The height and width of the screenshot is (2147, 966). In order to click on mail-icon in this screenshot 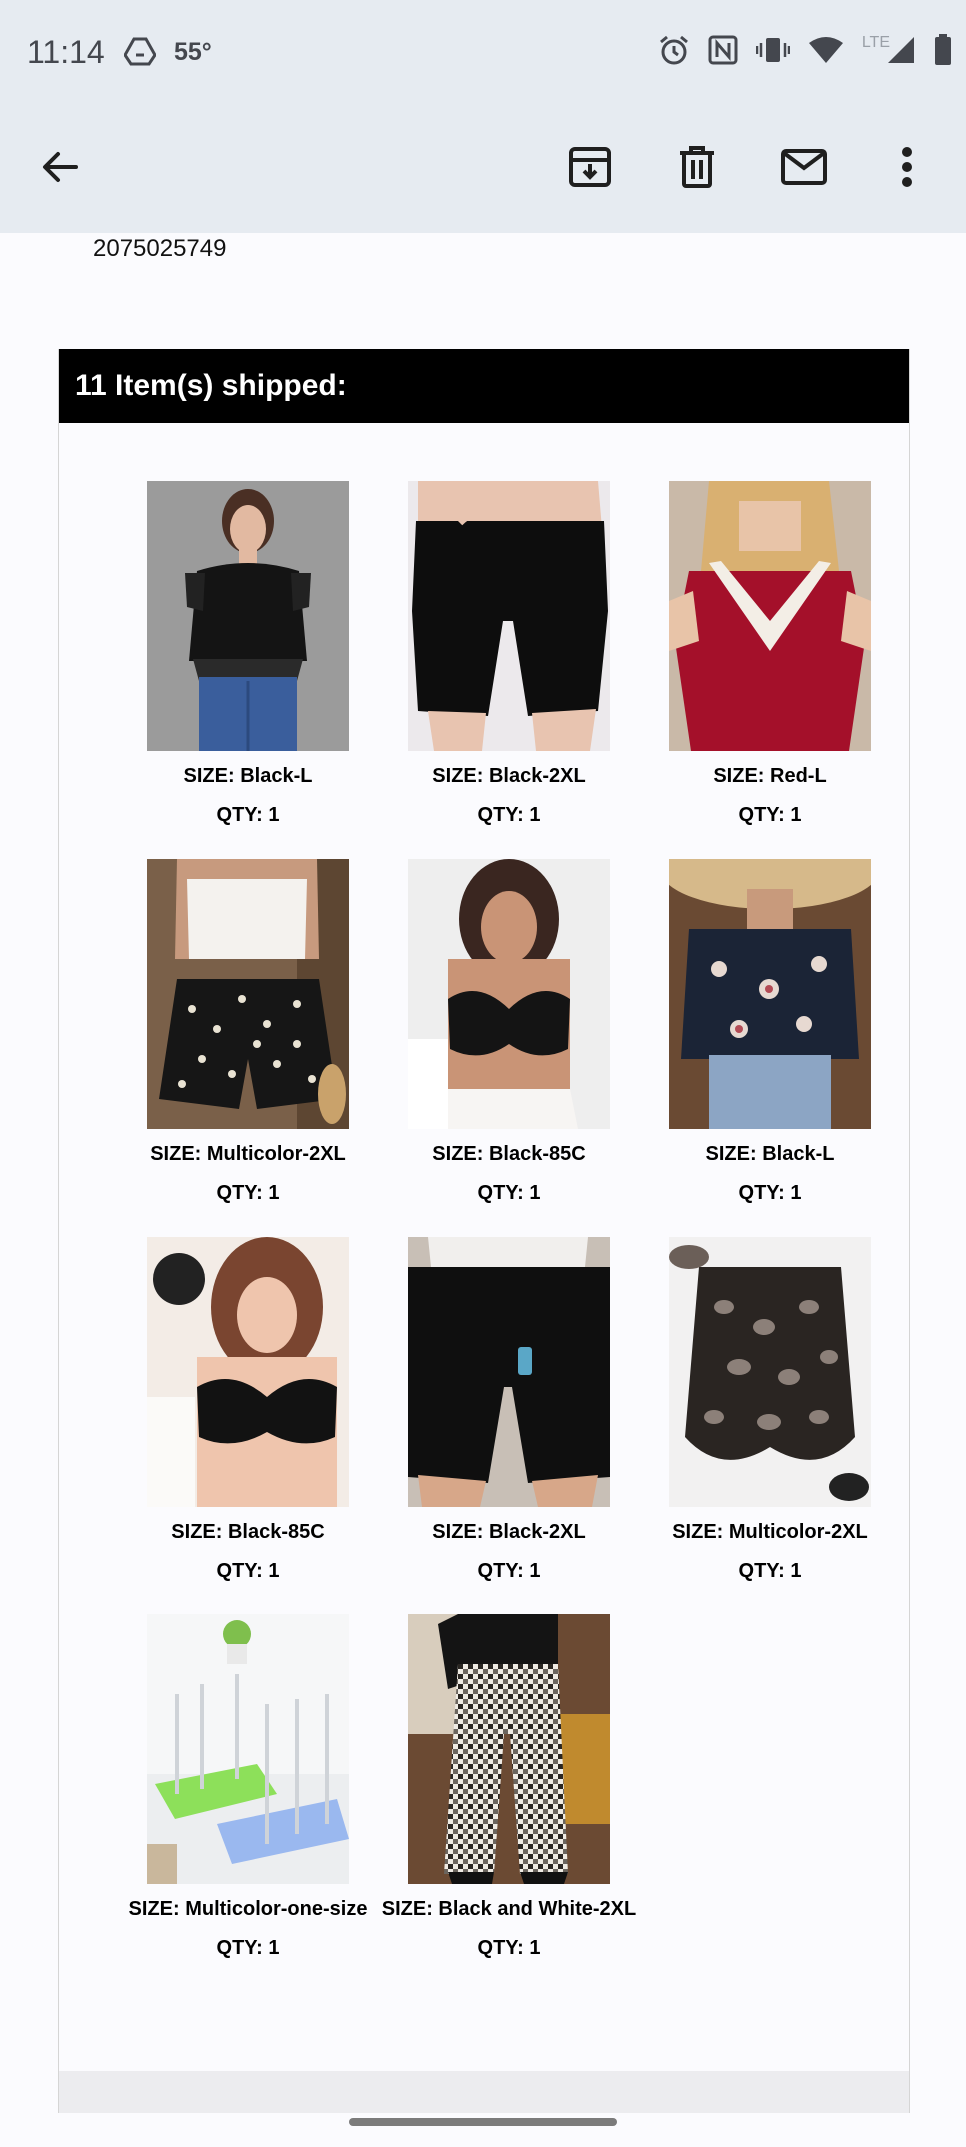, I will do `click(804, 169)`.